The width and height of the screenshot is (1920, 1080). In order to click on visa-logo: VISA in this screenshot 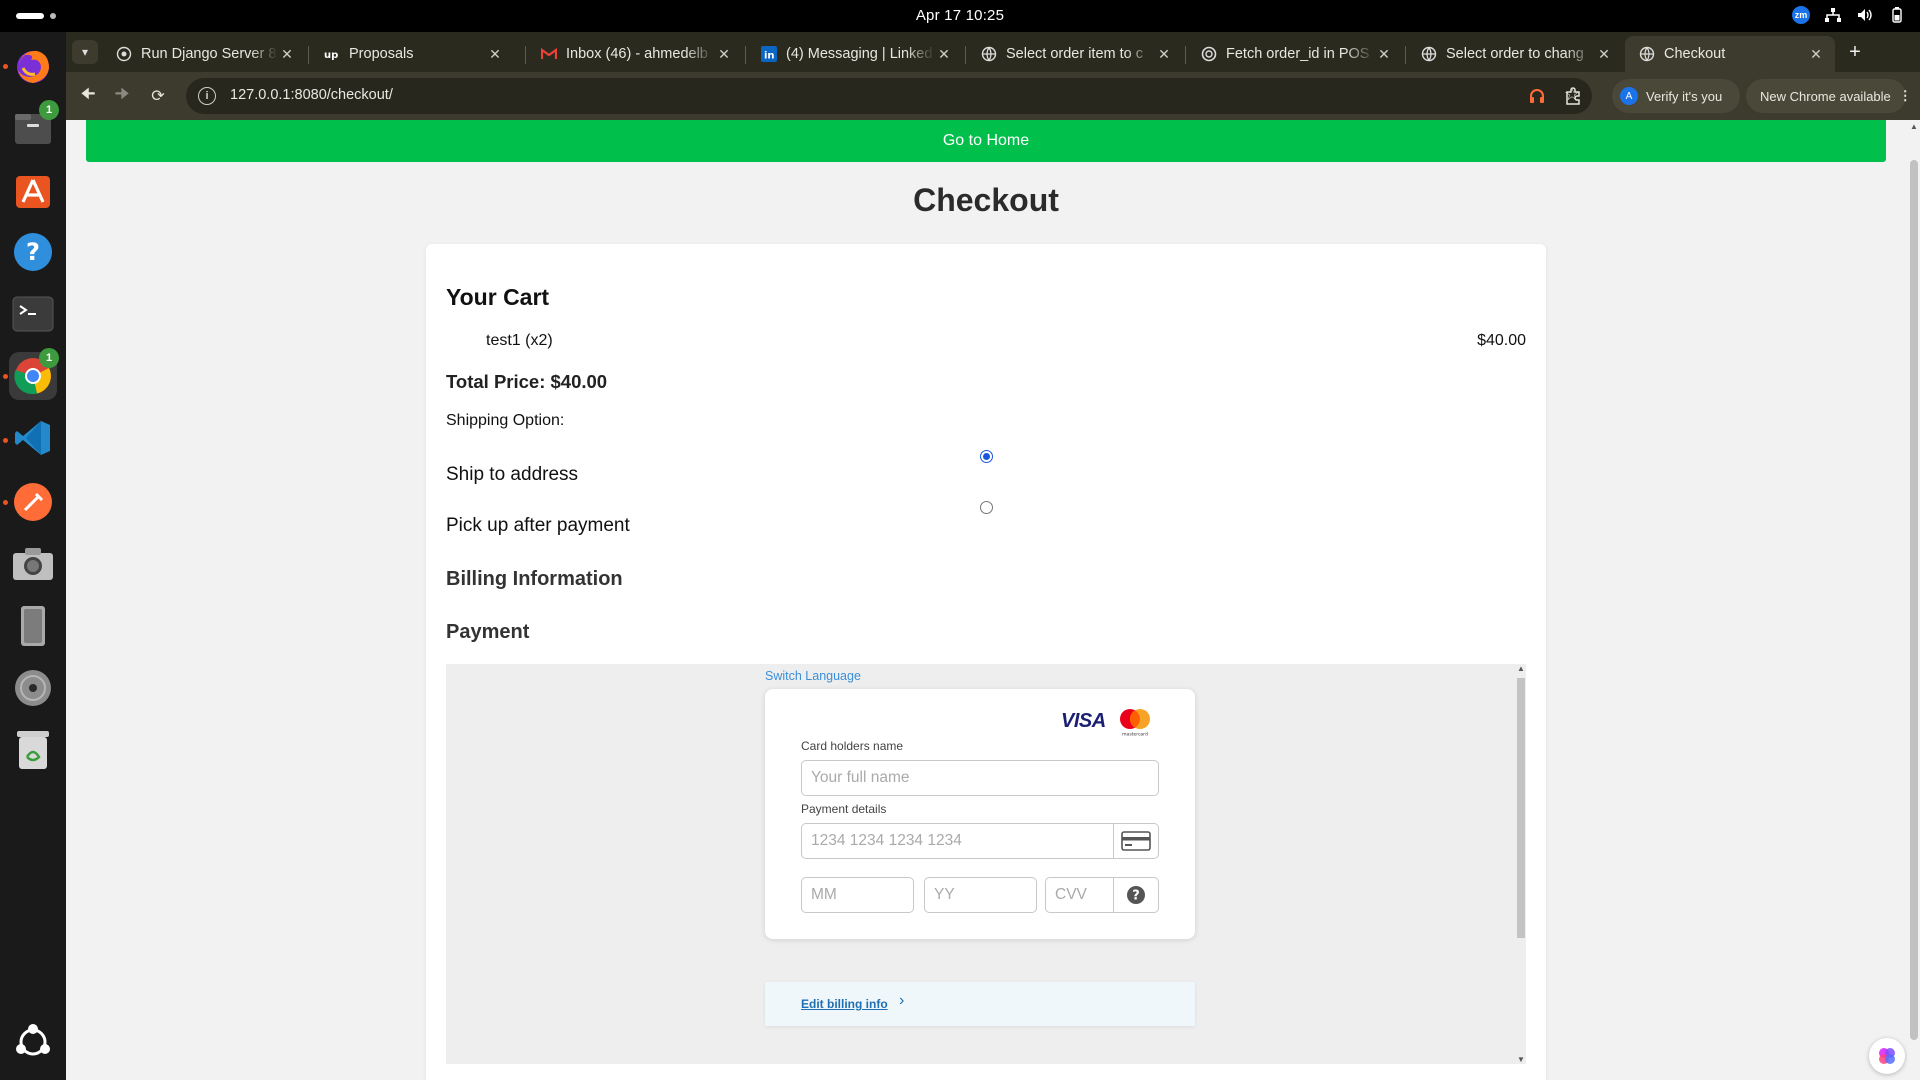, I will do `click(1083, 721)`.